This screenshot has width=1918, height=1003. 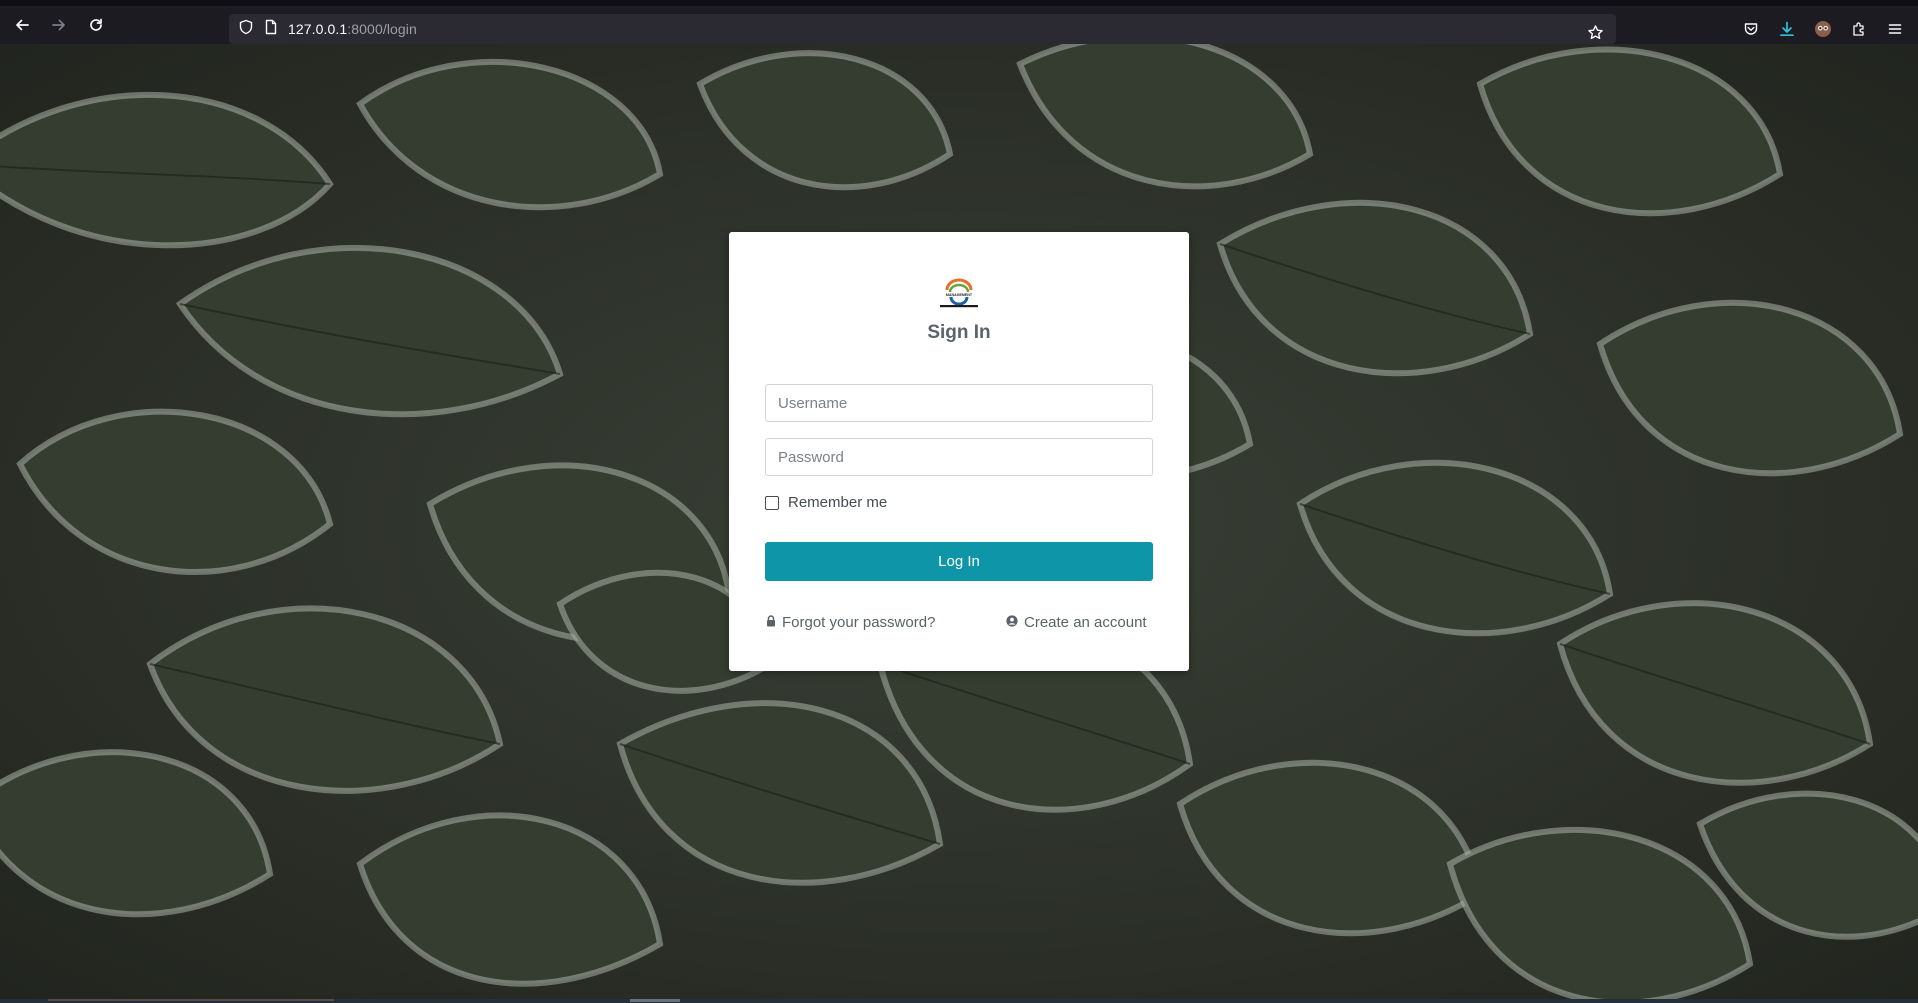 What do you see at coordinates (382, 29) in the screenshot?
I see `url-path: :8000/login` at bounding box center [382, 29].